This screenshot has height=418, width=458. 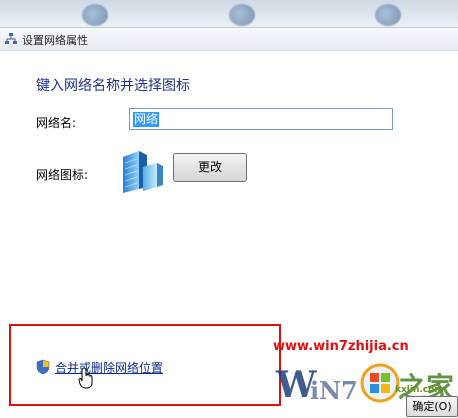 I want to click on hand-cursor-icon, so click(x=85, y=378).